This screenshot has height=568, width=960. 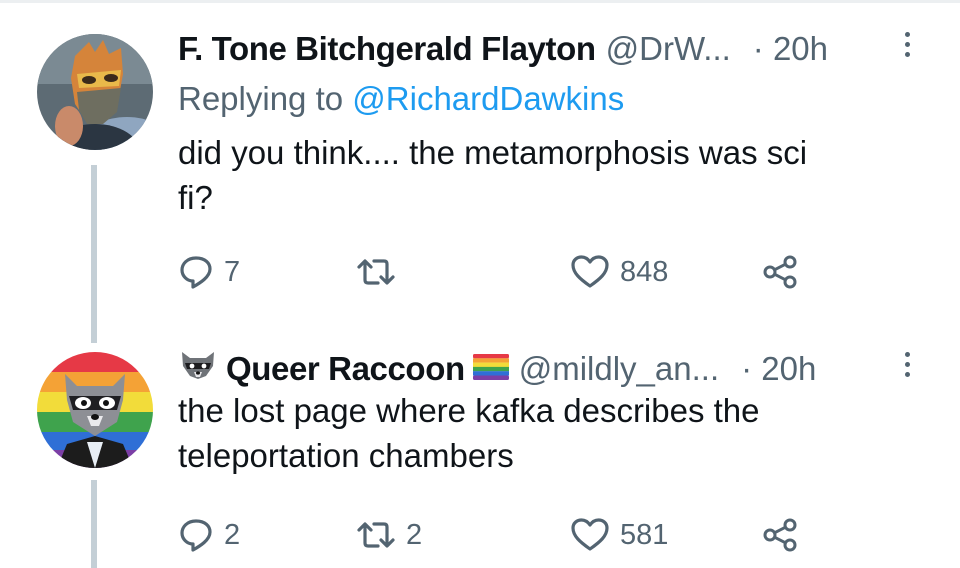 I want to click on raccoon-emoji-icon, so click(x=198, y=369).